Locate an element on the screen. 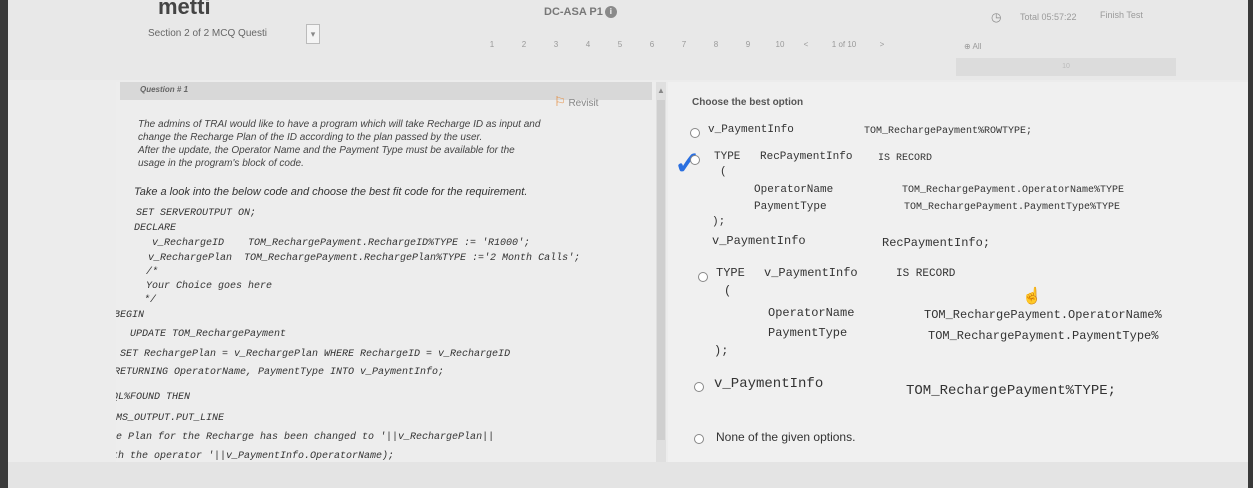 The image size is (1253, 488). page-button: 8 is located at coordinates (716, 44).